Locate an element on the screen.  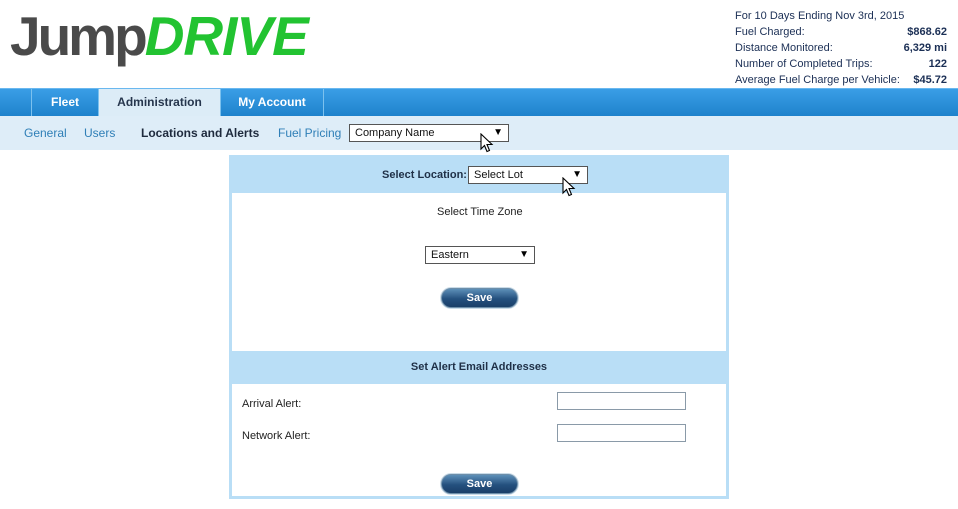
subnav-fuel-pricing: Fuel Pricing is located at coordinates (309, 133).